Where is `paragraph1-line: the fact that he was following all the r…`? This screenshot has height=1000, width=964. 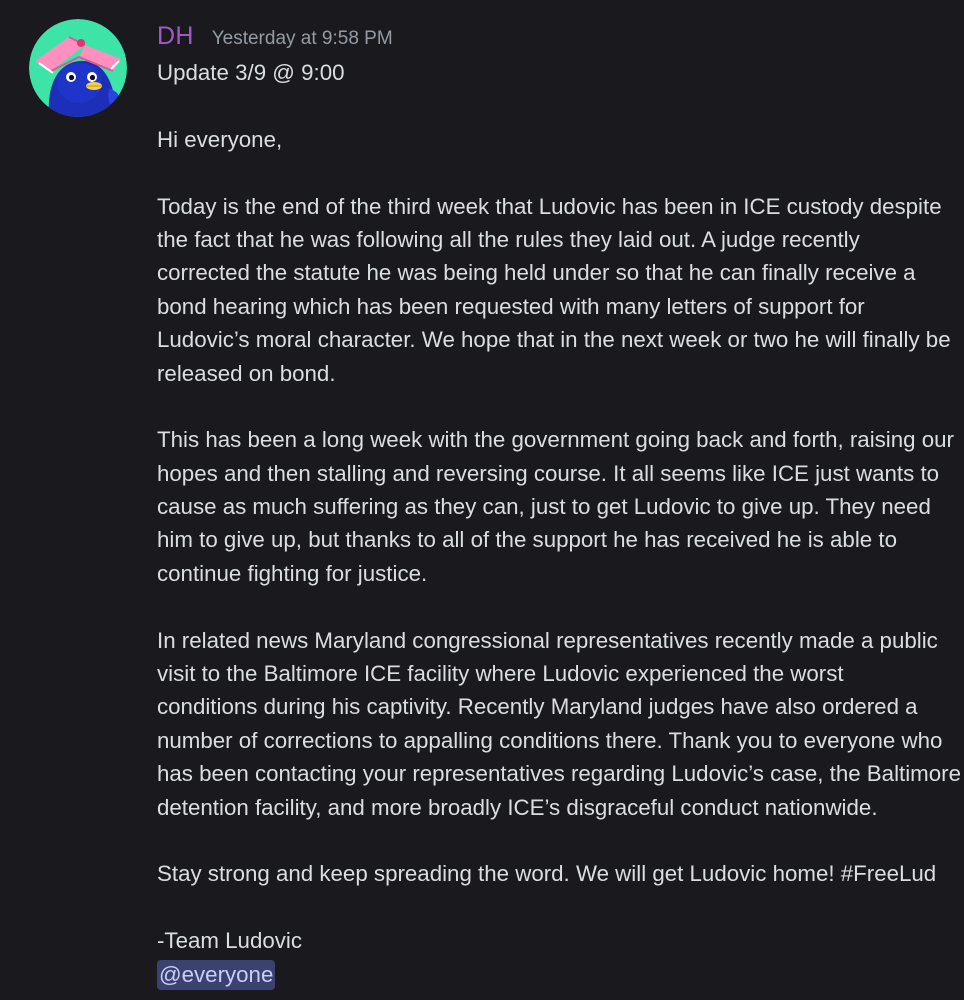
paragraph1-line: the fact that he was following all the r… is located at coordinates (508, 239).